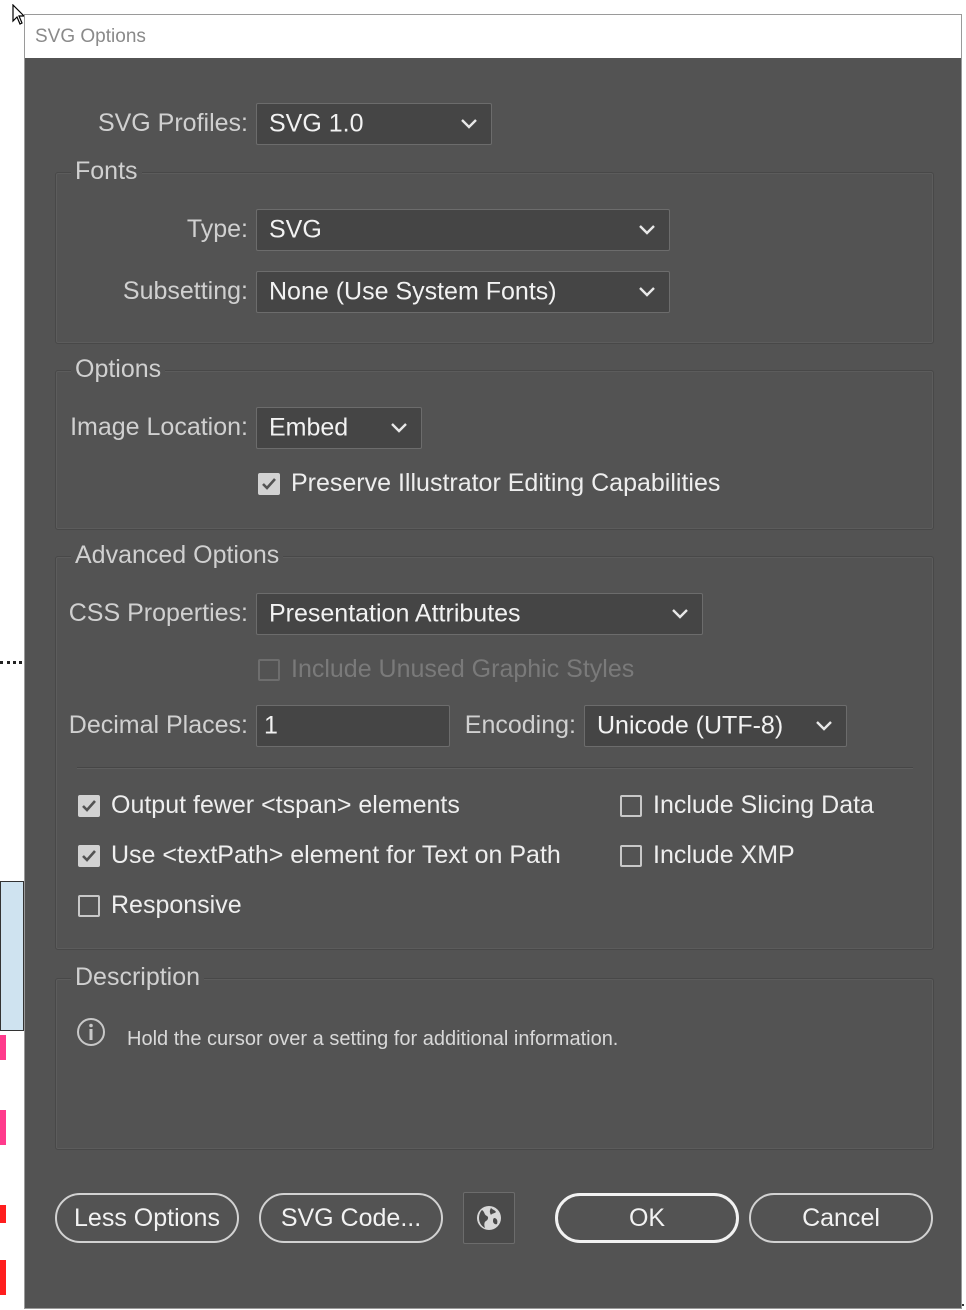 This screenshot has width=966, height=1310. What do you see at coordinates (147, 1218) in the screenshot?
I see `less-options-button: Less Options` at bounding box center [147, 1218].